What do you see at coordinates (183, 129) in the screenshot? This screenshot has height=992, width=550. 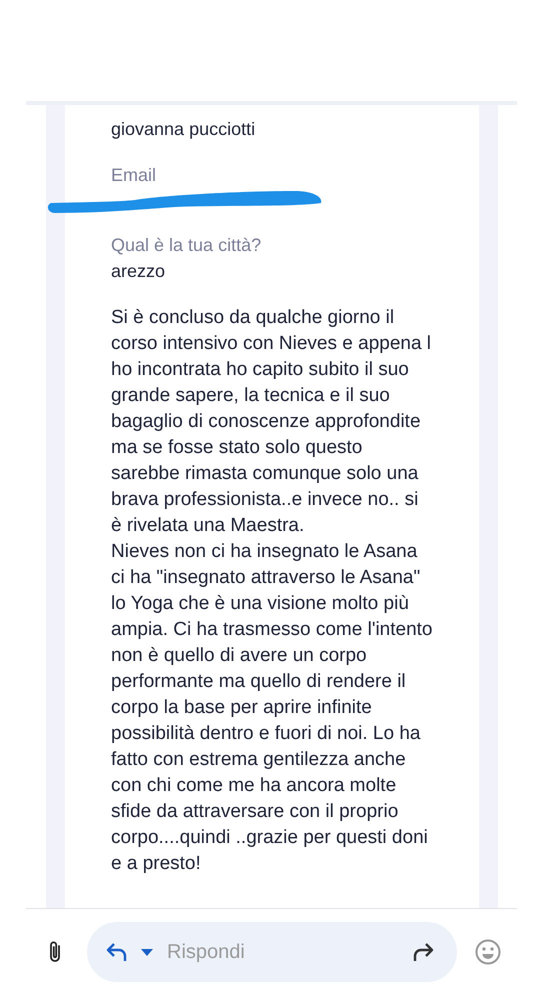 I see `field-value: giovanna pucciotti` at bounding box center [183, 129].